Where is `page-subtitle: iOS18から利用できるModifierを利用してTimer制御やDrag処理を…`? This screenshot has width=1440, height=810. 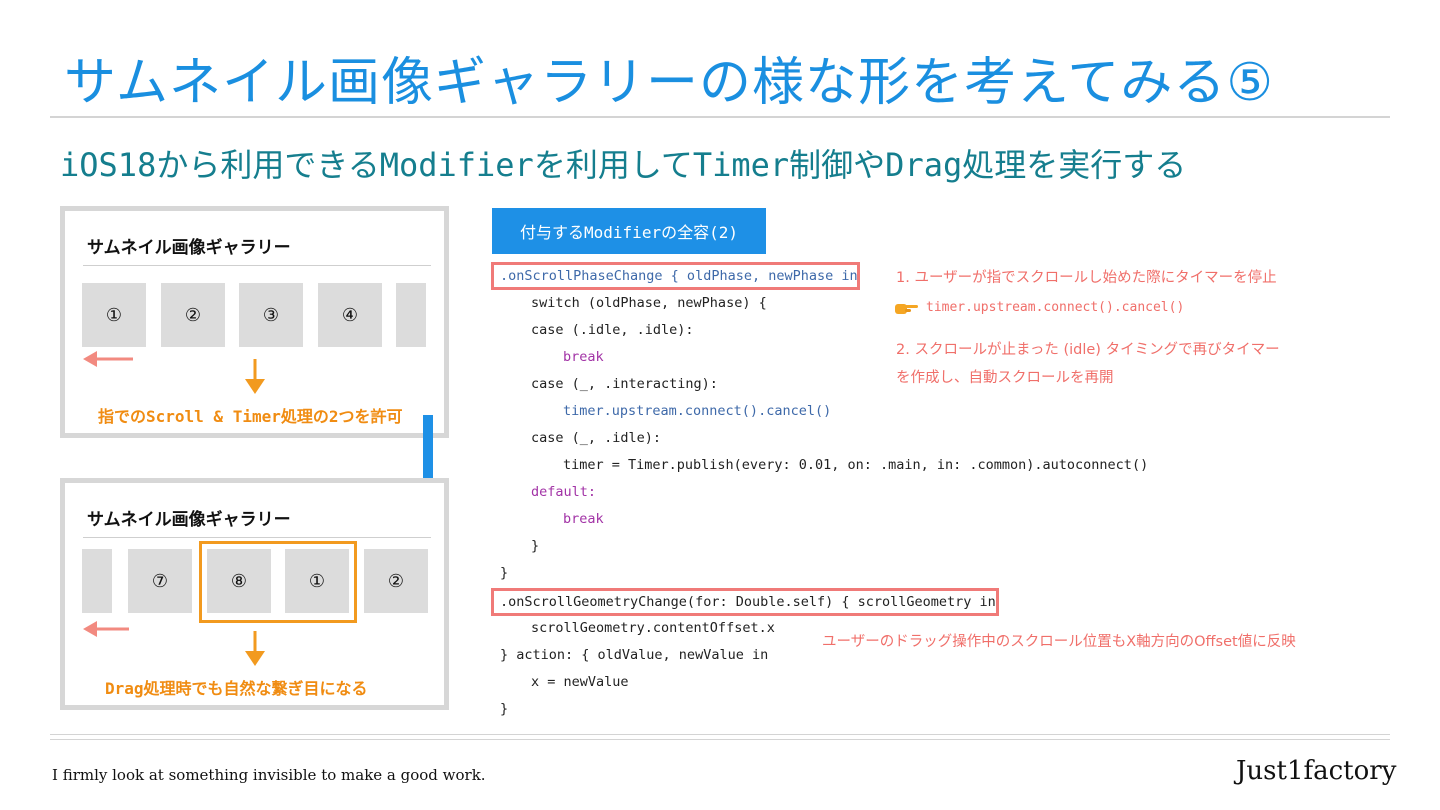
page-subtitle: iOS18から利用できるModifierを利用してTimer制御やDrag処理を… is located at coordinates (623, 165).